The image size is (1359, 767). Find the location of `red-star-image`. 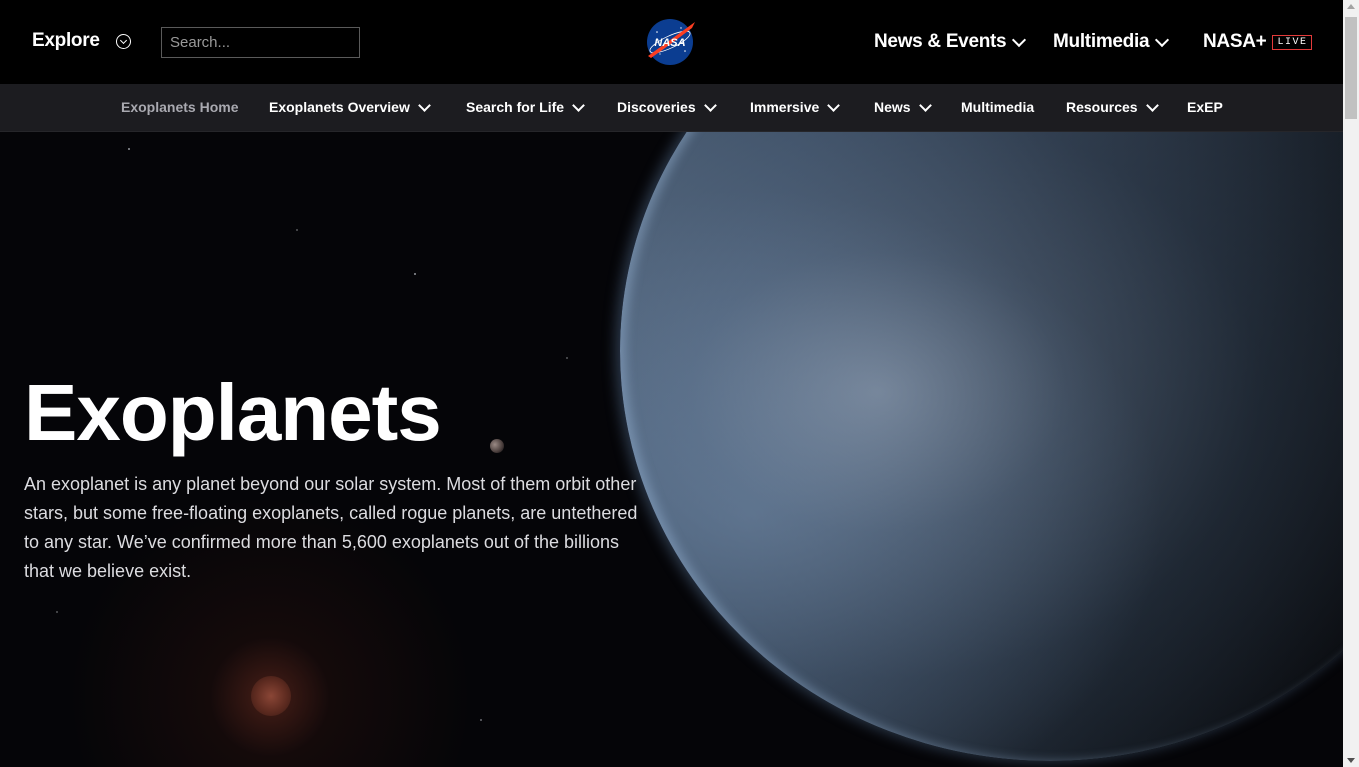

red-star-image is located at coordinates (271, 696).